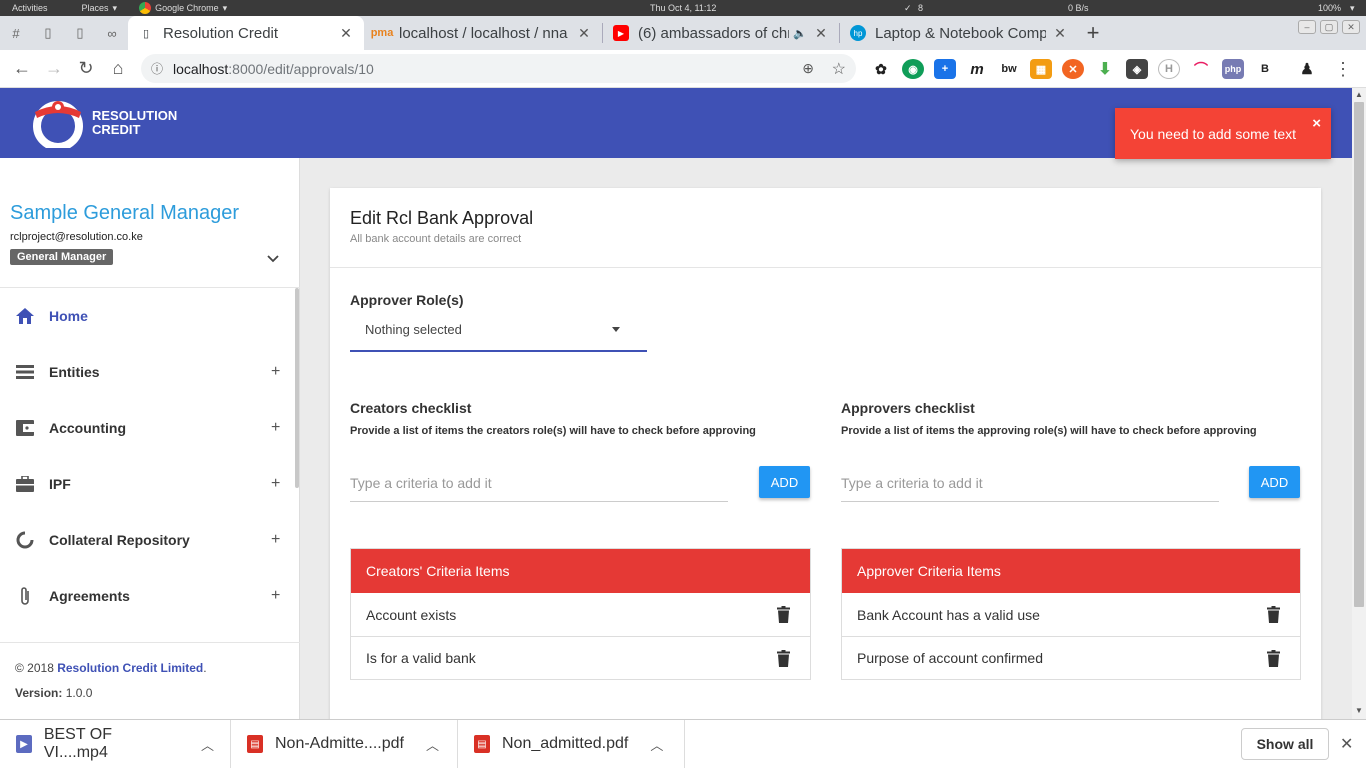 This screenshot has height=768, width=1366. I want to click on pinned-tab-link: ∞, so click(112, 33).